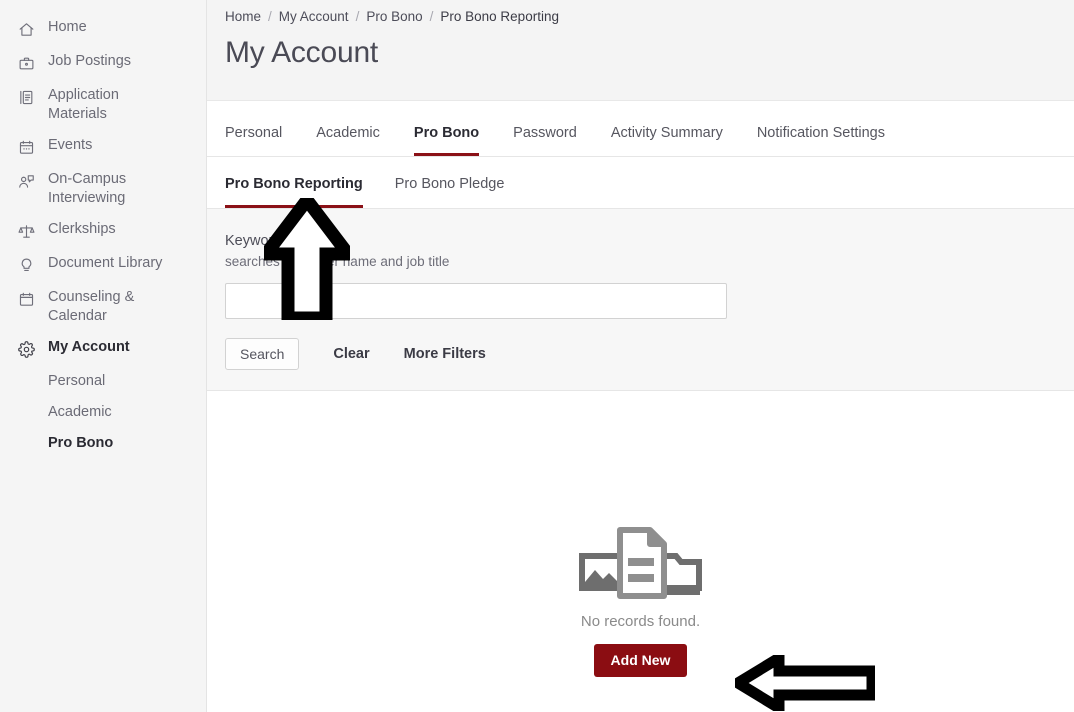  I want to click on sidebar-item-my-account: My Account, so click(103, 349).